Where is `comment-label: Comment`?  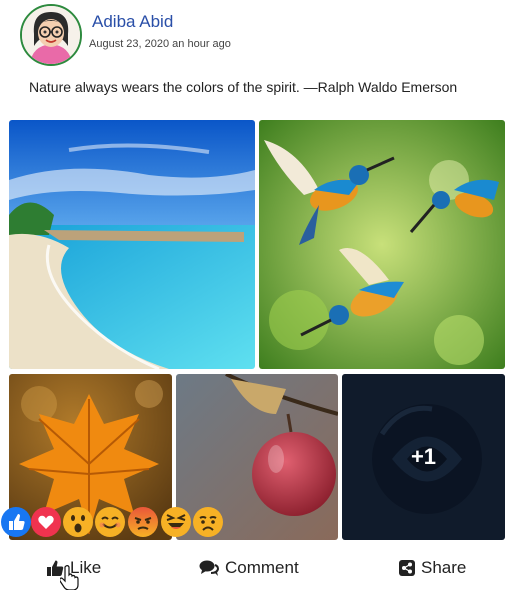 comment-label: Comment is located at coordinates (262, 567).